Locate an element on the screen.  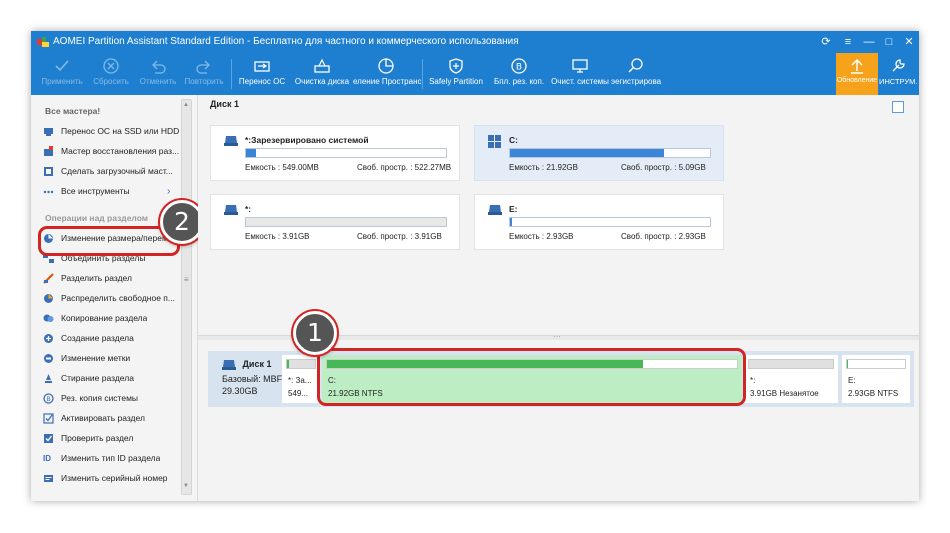
wipe-disk-label: Очистка диска is located at coordinates (322, 81).